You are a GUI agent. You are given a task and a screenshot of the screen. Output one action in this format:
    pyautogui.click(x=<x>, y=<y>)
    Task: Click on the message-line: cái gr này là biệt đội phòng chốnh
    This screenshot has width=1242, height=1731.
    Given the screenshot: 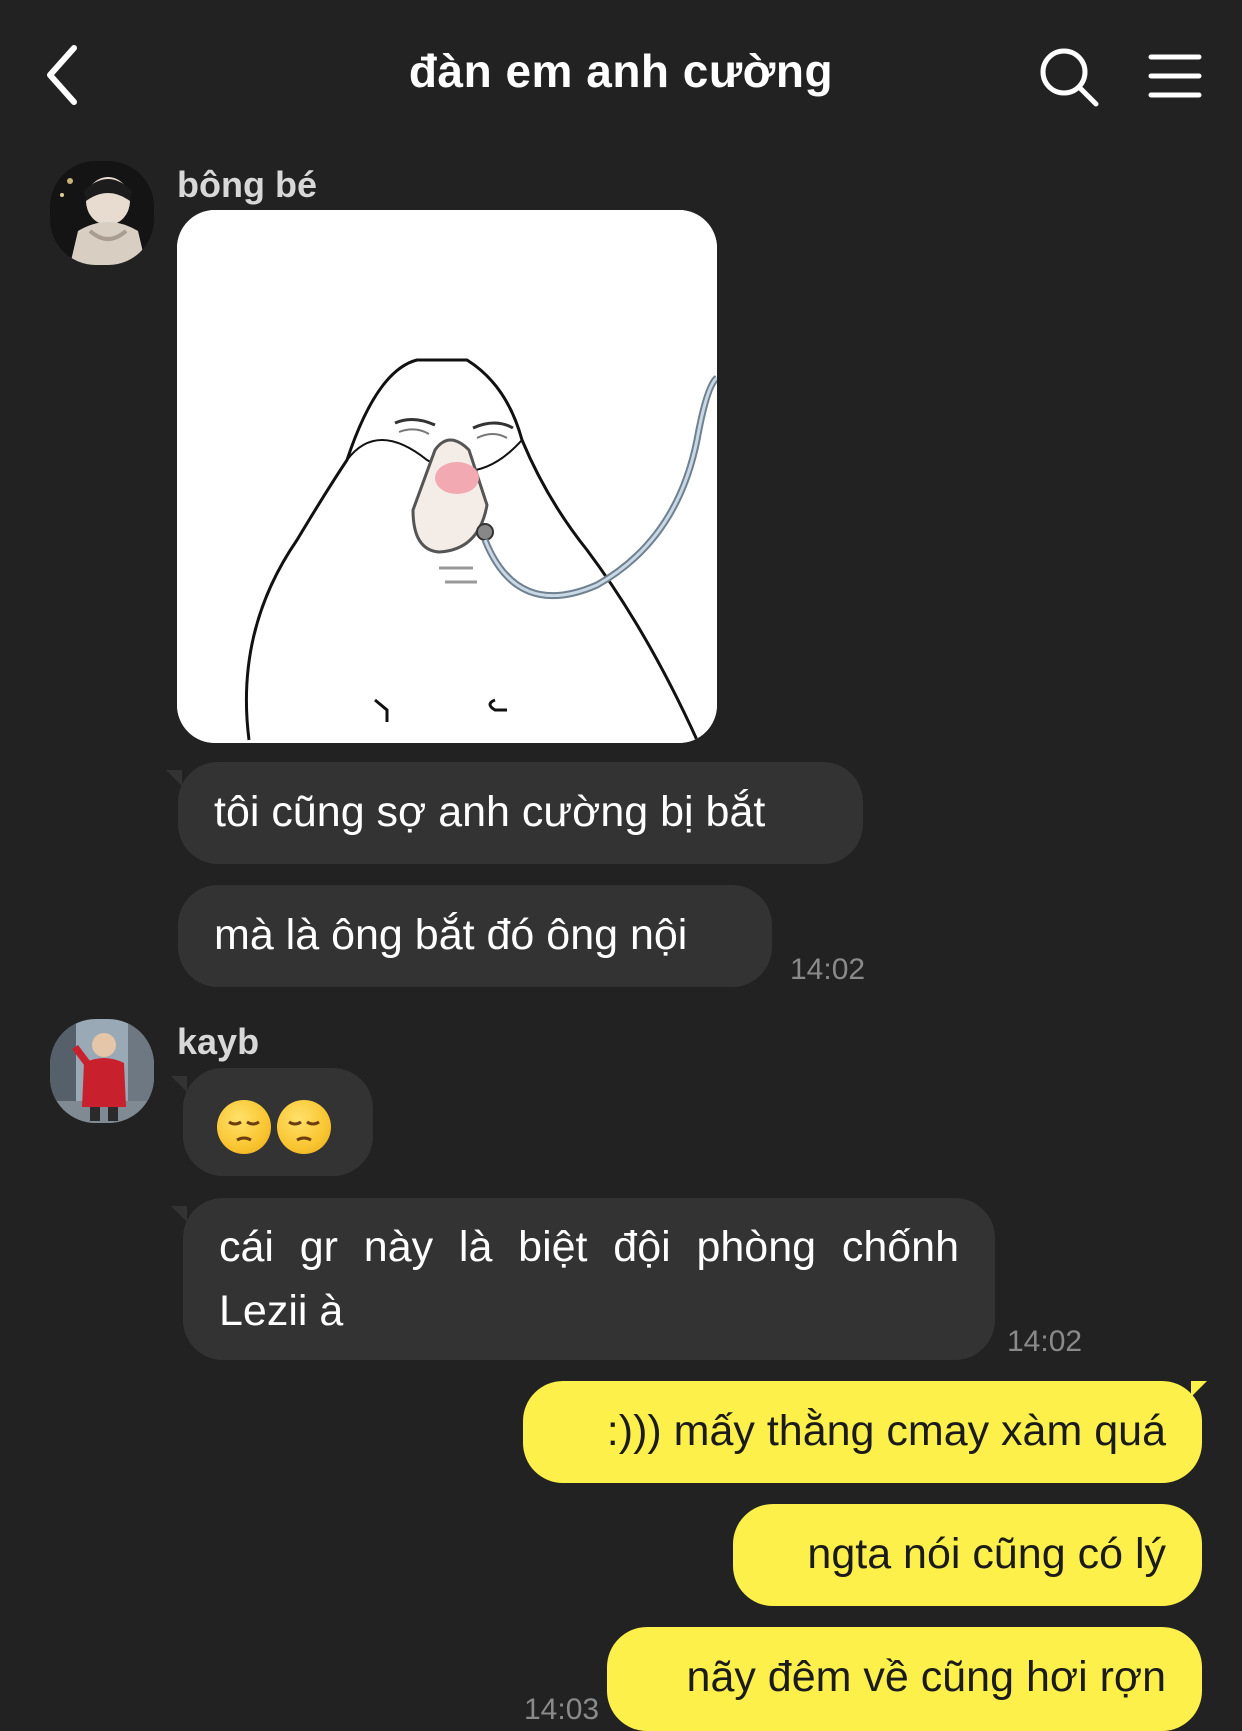 What is the action you would take?
    pyautogui.click(x=589, y=1247)
    